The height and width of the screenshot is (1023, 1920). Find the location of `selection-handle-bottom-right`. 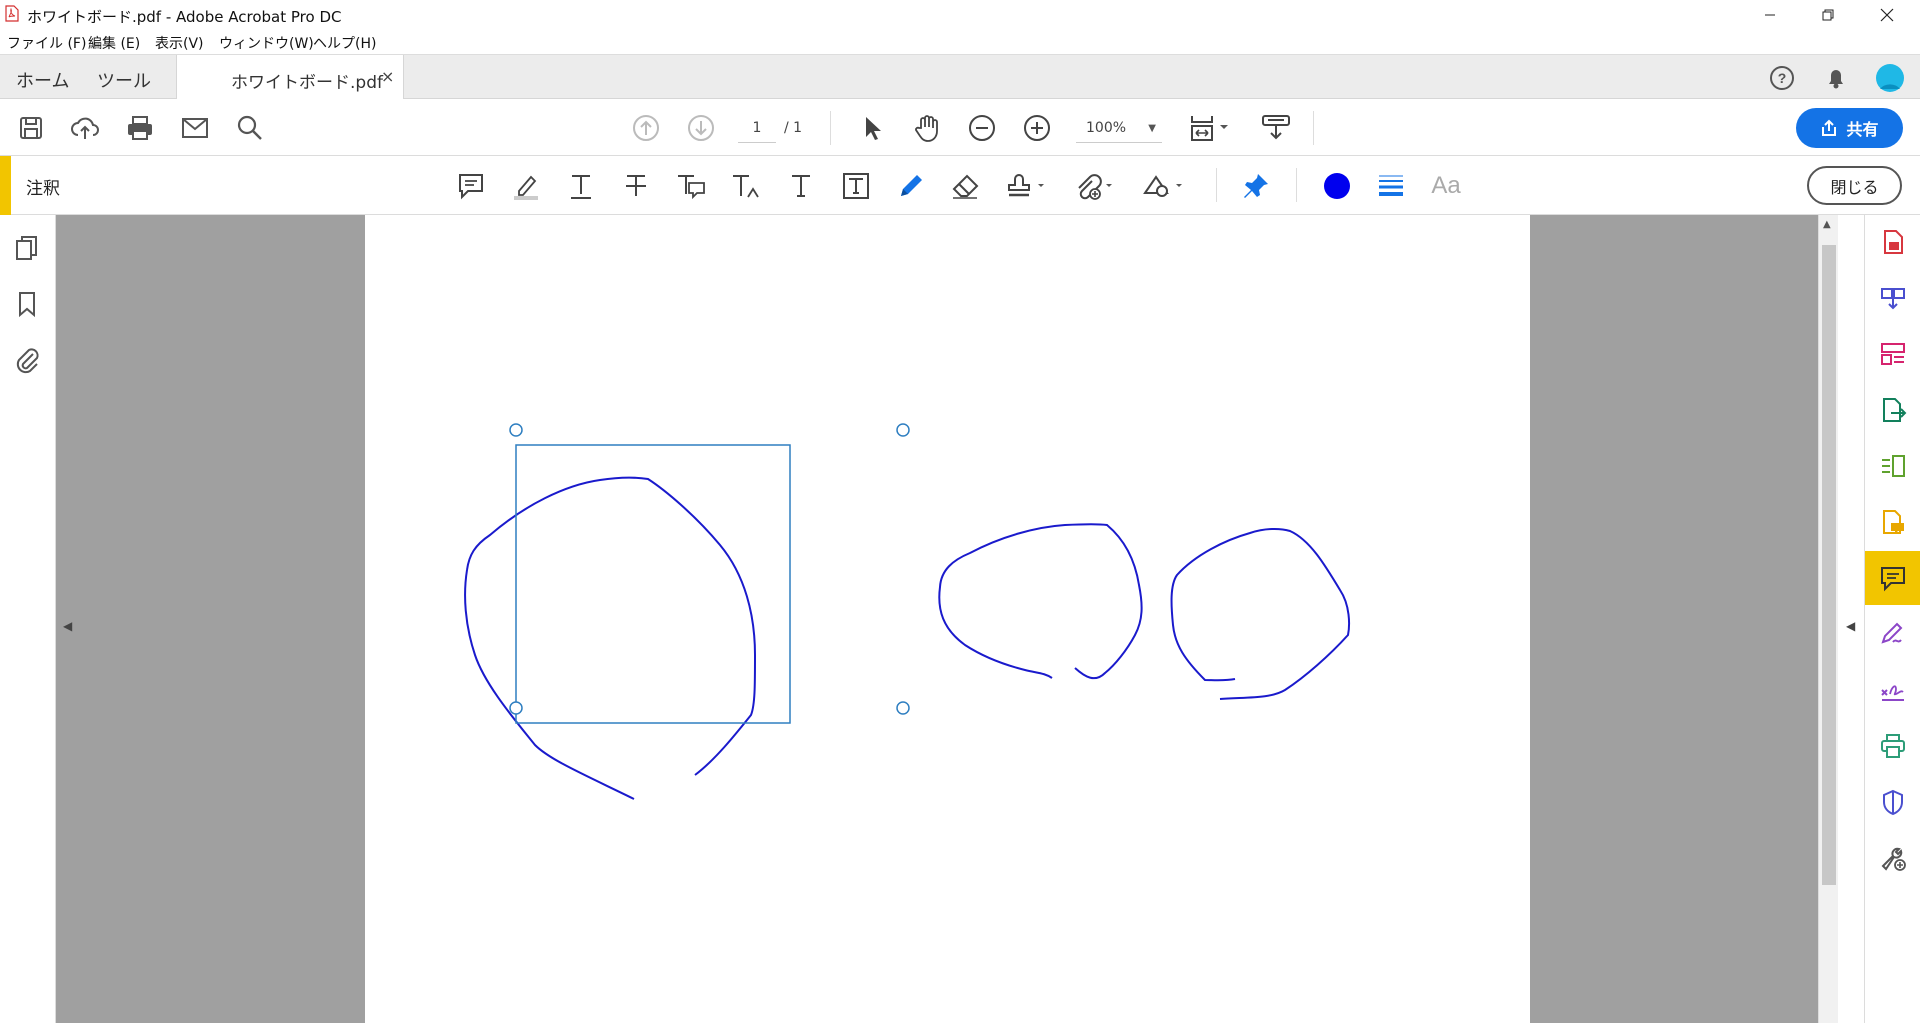

selection-handle-bottom-right is located at coordinates (903, 708).